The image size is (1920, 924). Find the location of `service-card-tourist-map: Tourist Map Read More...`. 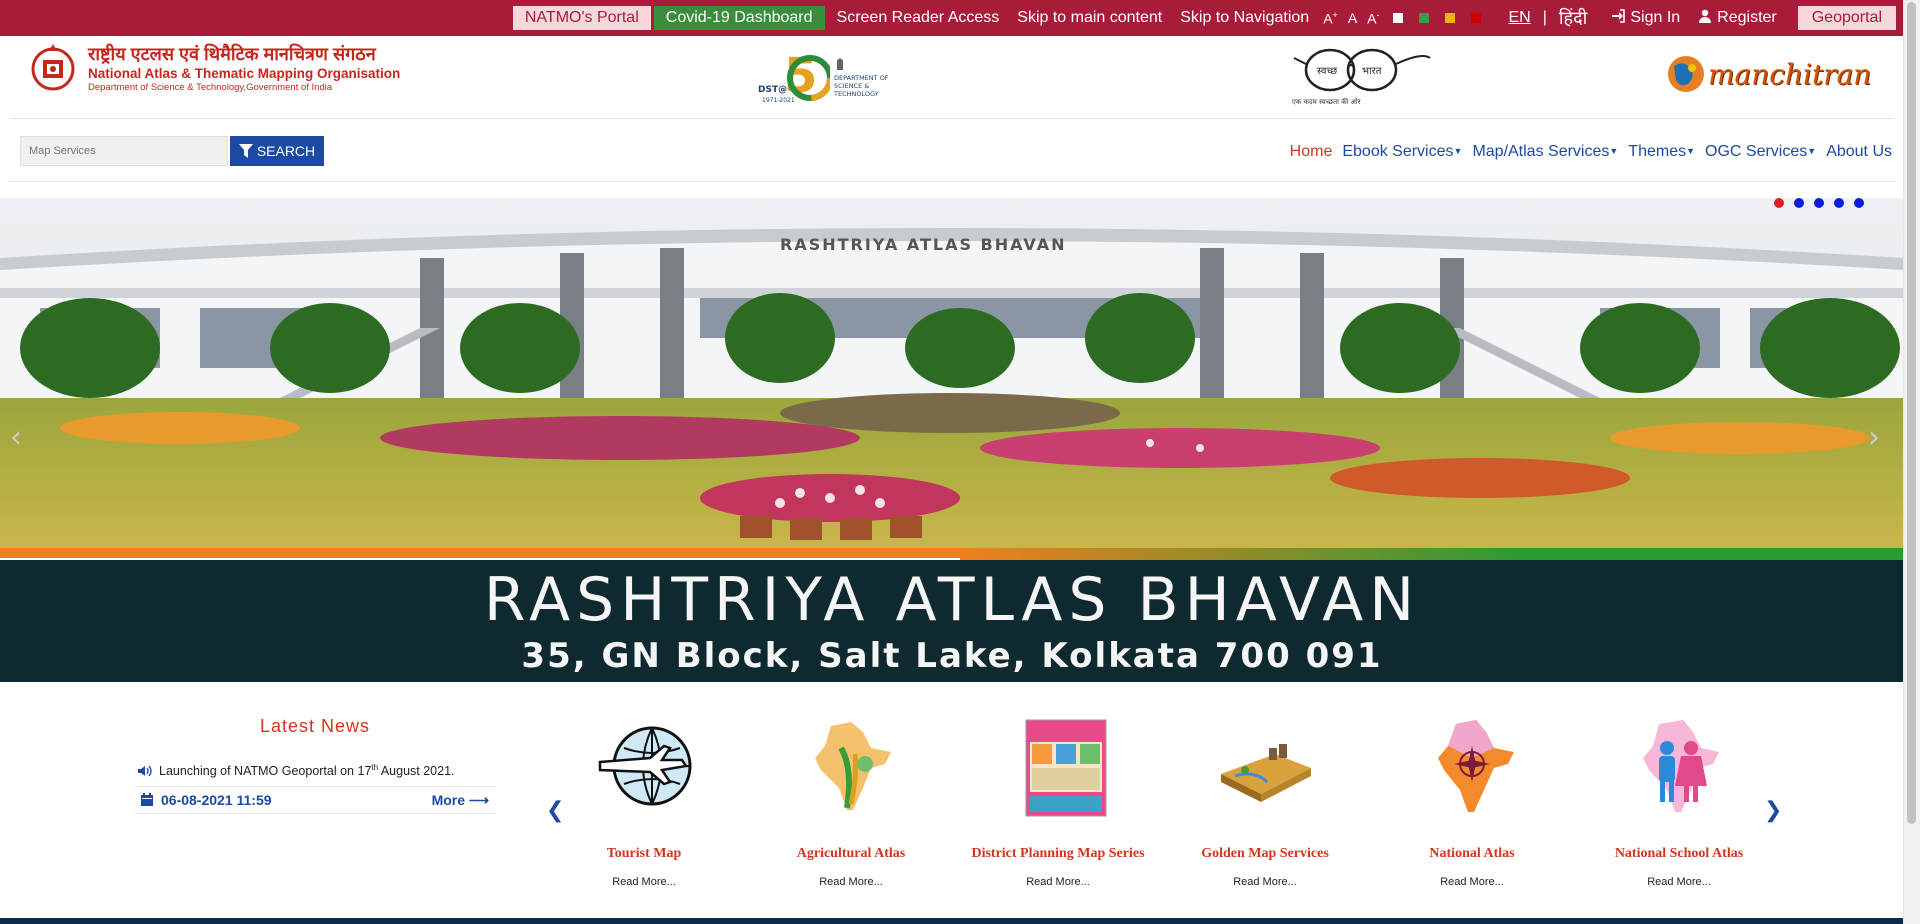

service-card-tourist-map: Tourist Map Read More... is located at coordinates (644, 803).